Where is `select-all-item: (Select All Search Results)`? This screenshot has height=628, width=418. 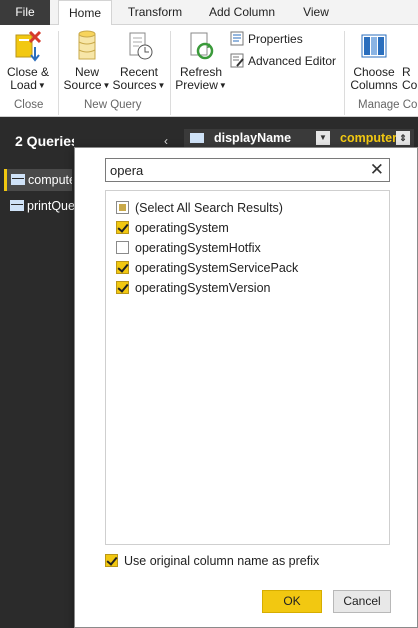 select-all-item: (Select All Search Results) is located at coordinates (199, 208).